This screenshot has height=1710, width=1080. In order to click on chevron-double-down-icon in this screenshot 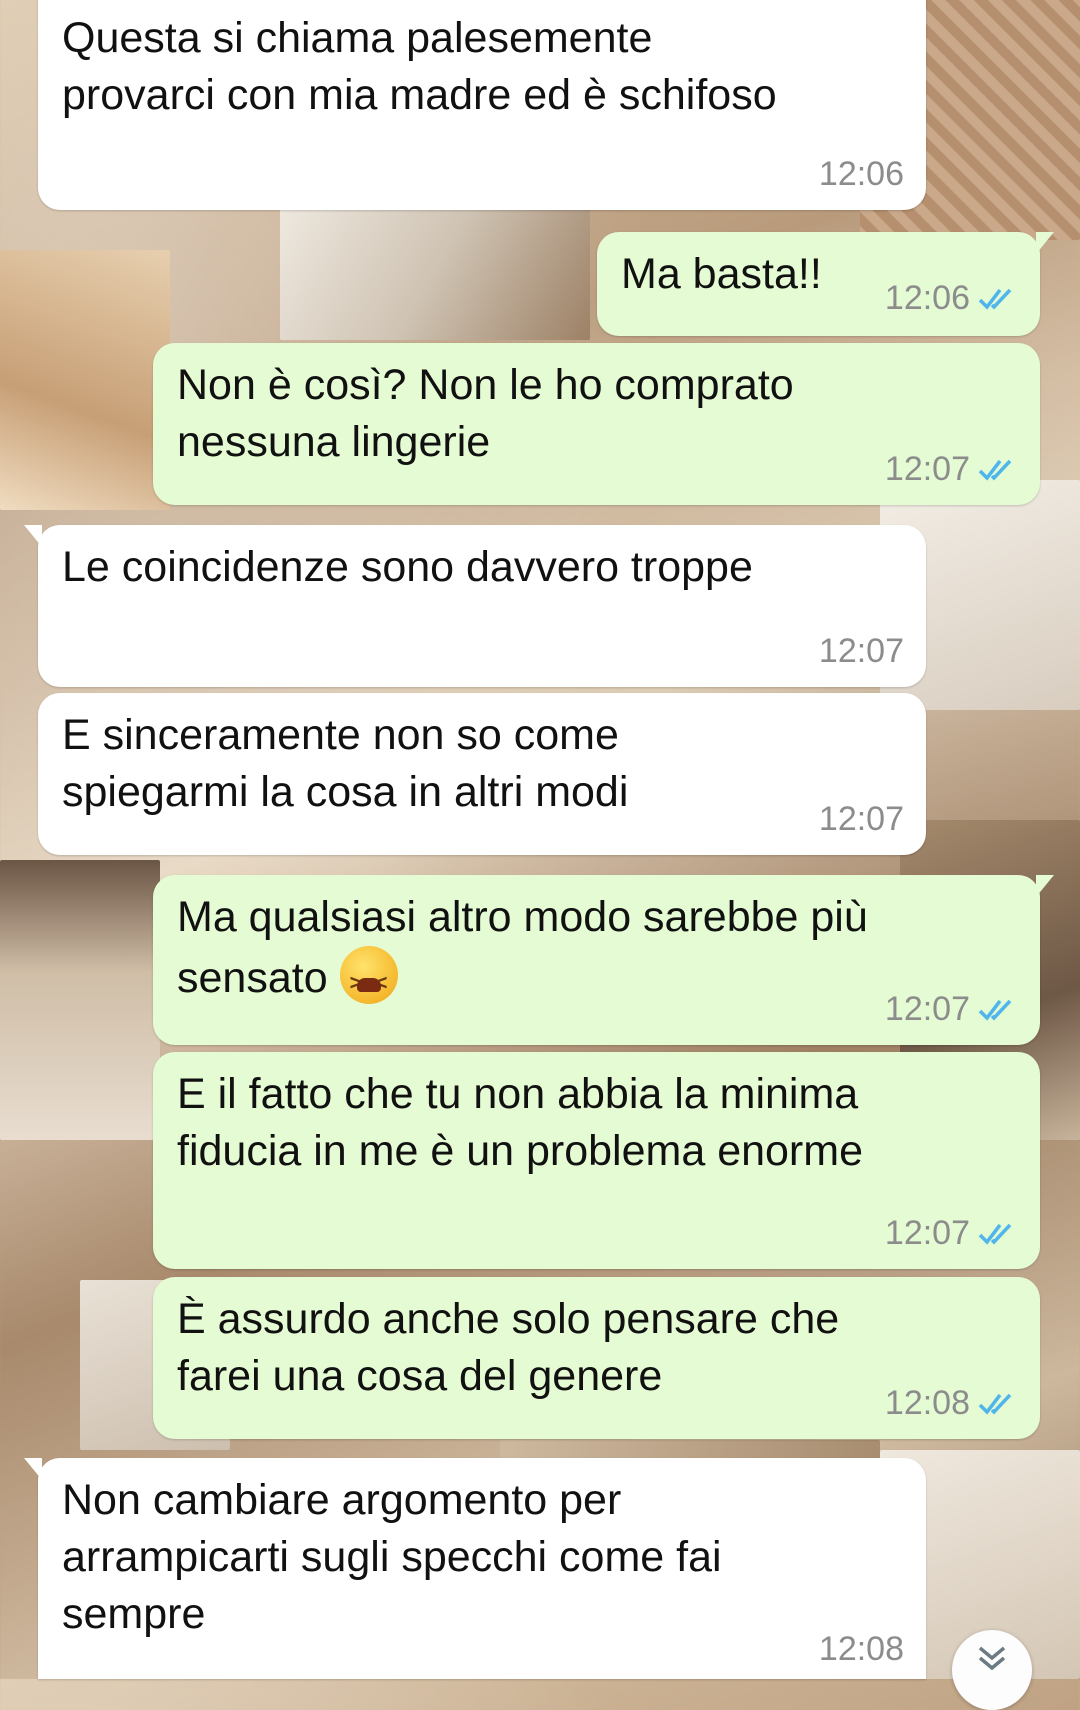, I will do `click(992, 1658)`.